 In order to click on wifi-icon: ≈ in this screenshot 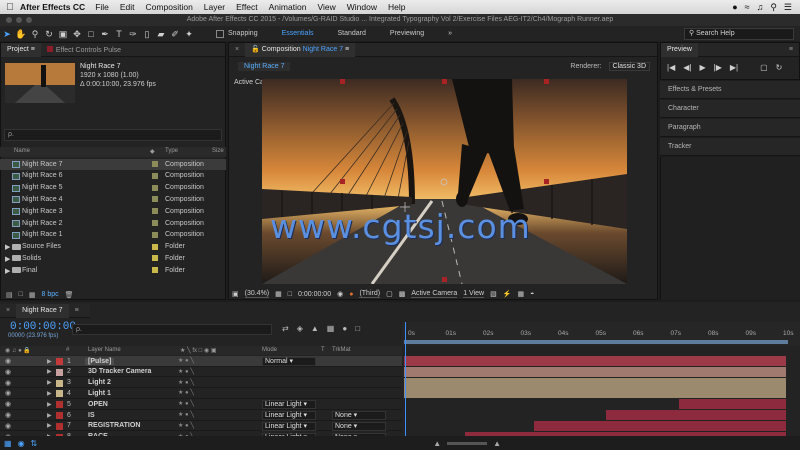, I will do `click(747, 7)`.